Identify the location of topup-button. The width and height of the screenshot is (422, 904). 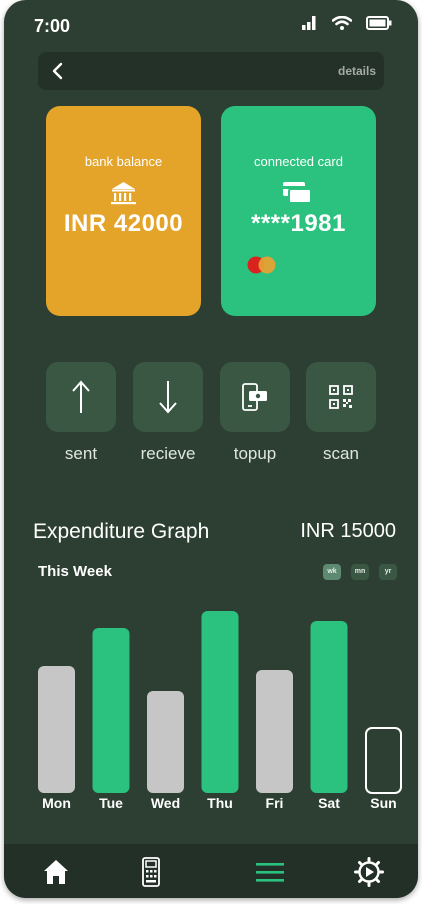
(255, 397).